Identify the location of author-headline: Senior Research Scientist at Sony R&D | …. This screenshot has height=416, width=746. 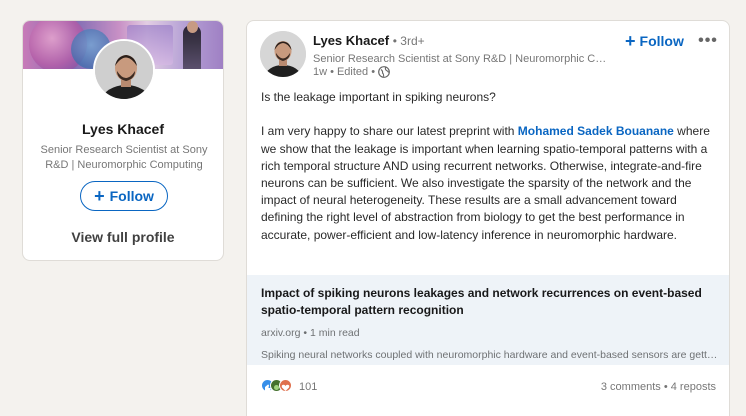
(460, 59).